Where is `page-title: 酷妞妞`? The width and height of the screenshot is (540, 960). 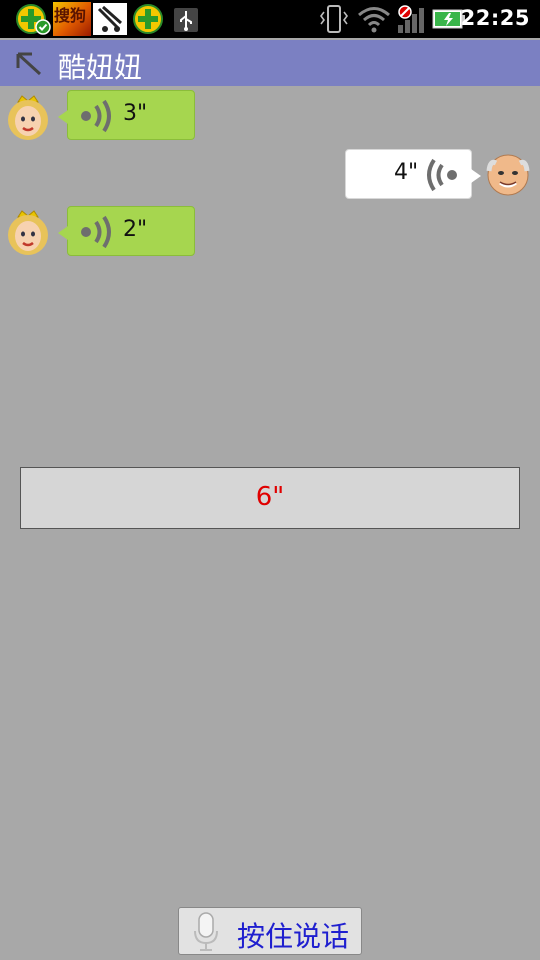
page-title: 酷妞妞 is located at coordinates (100, 67).